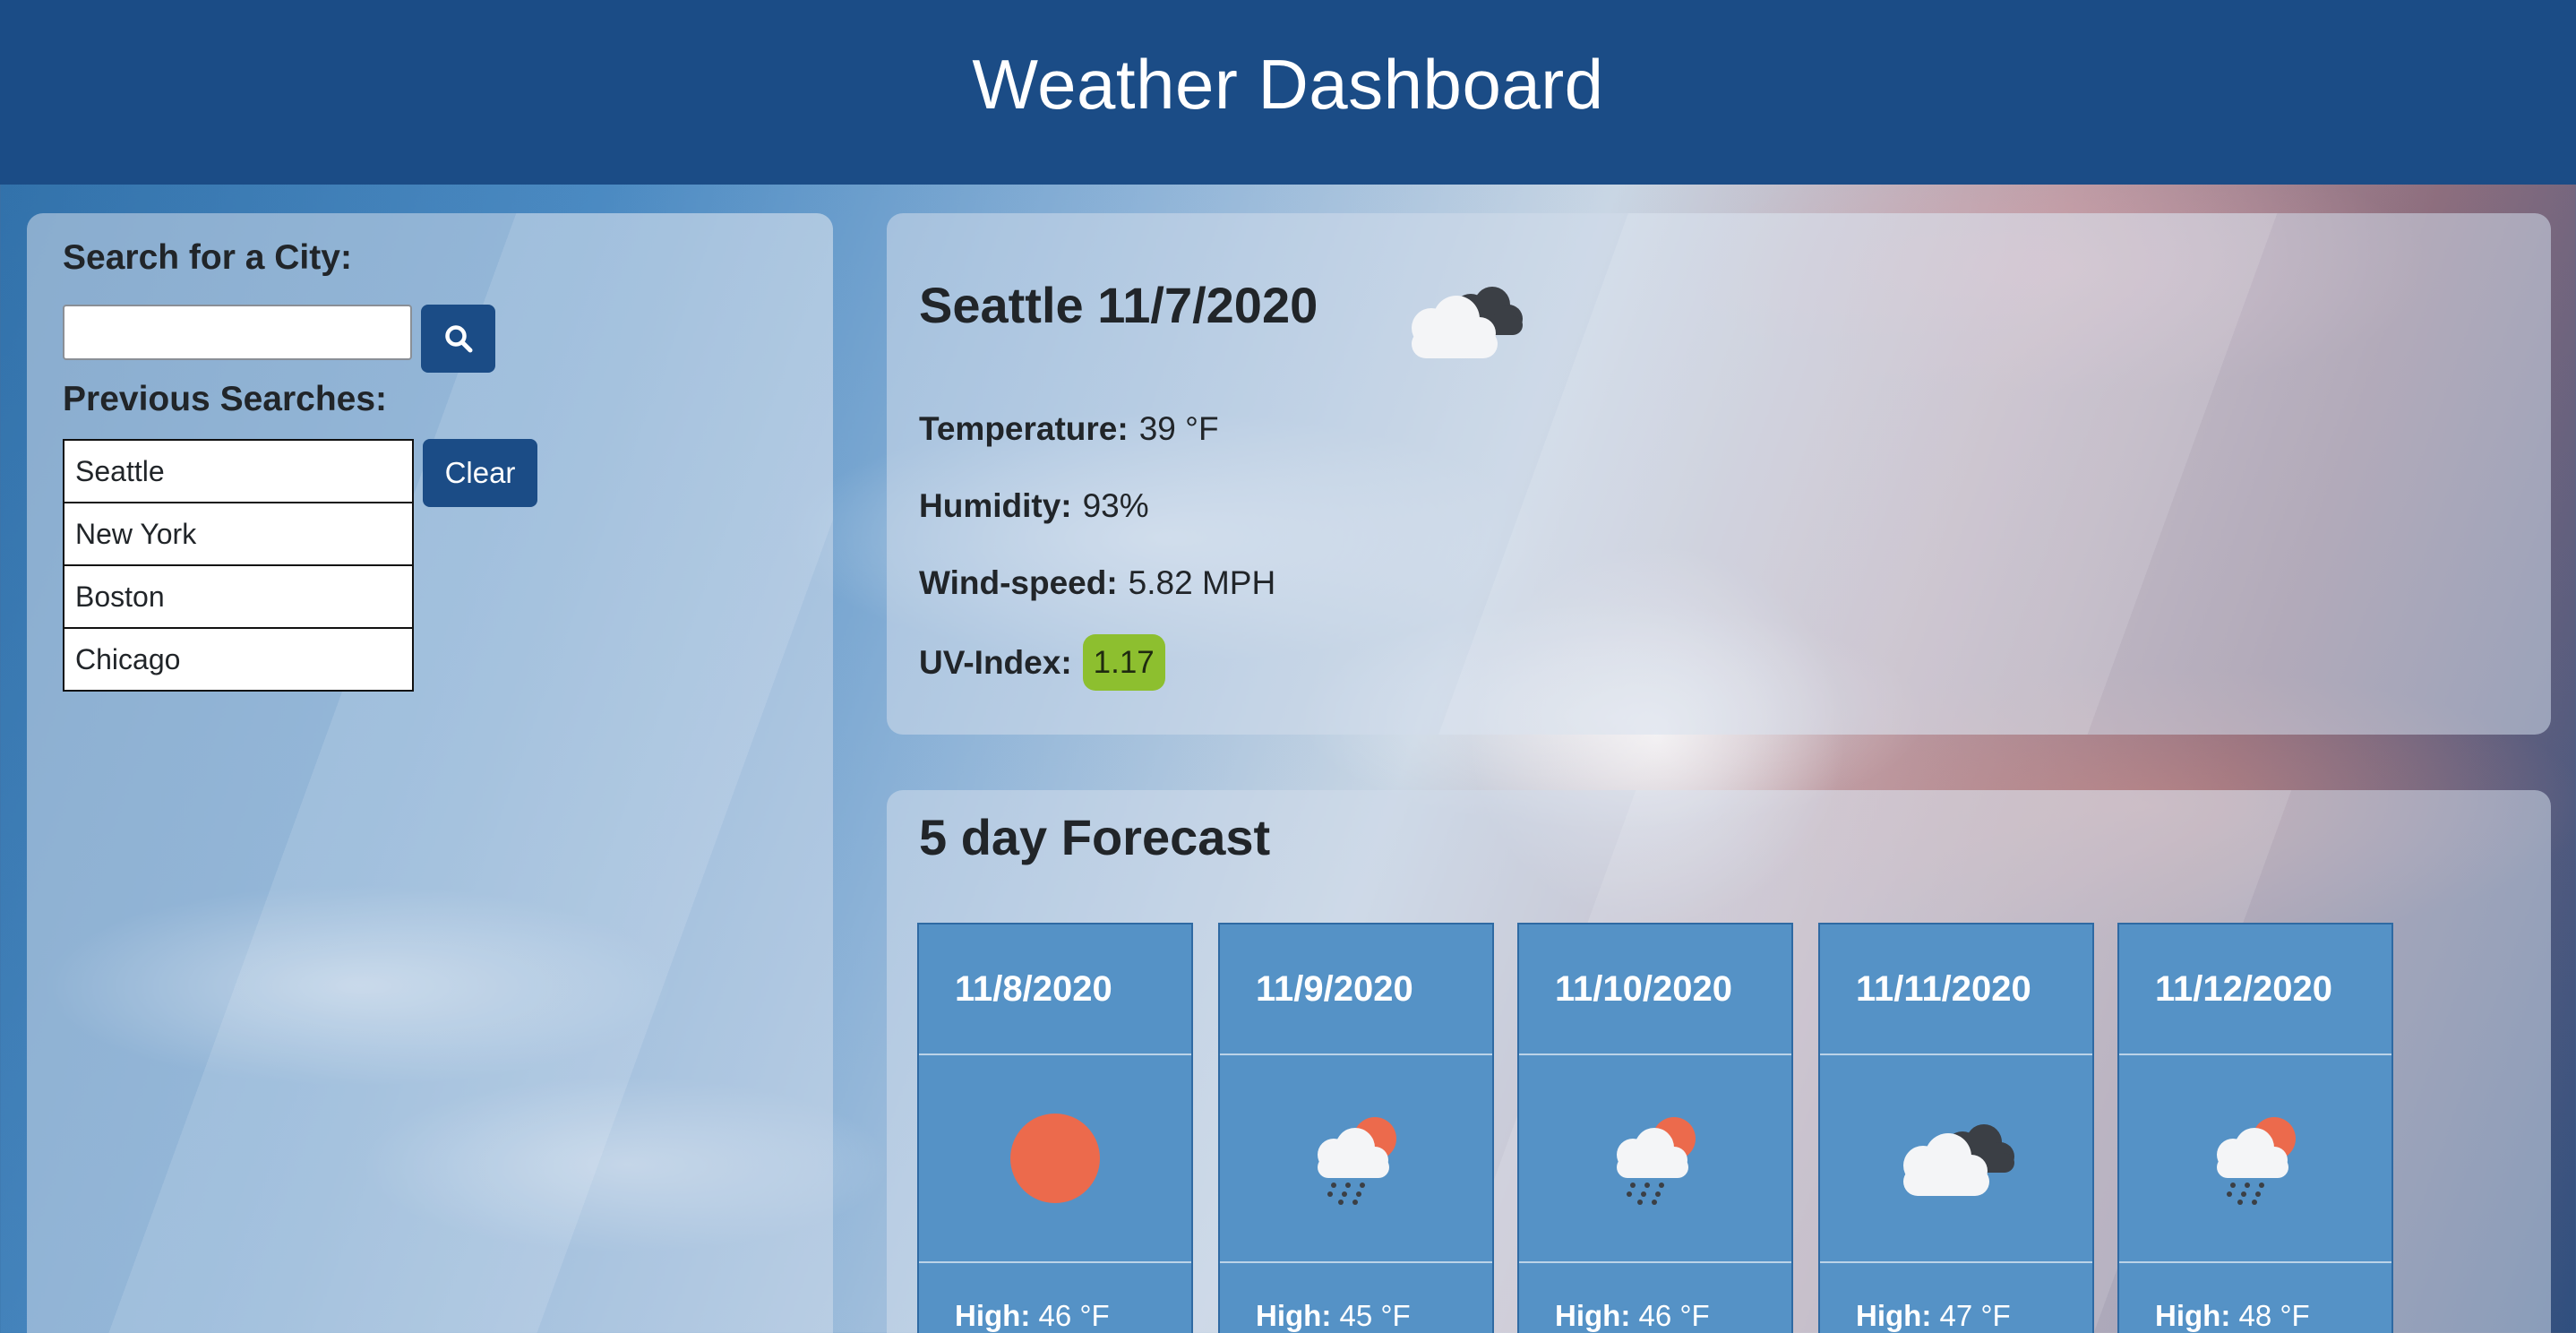 The image size is (2576, 1333). Describe the element at coordinates (1024, 428) in the screenshot. I see `temperature-label: Temperature:` at that location.